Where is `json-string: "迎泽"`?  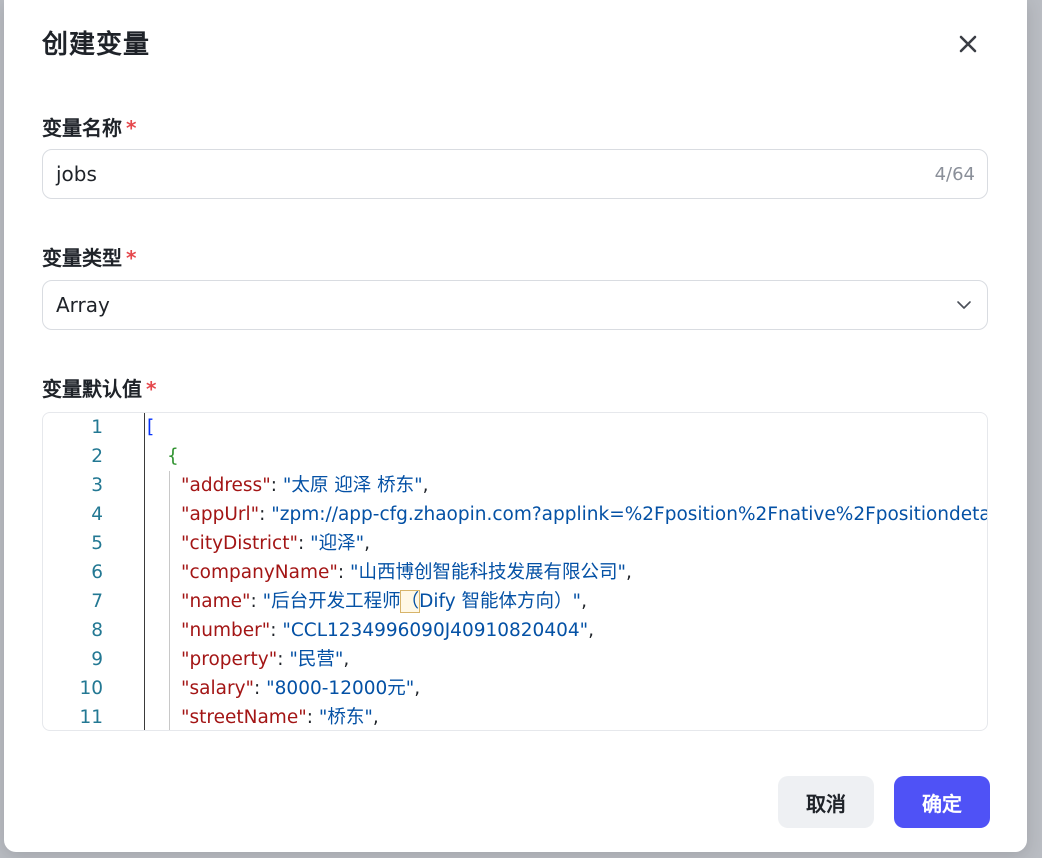
json-string: "迎泽" is located at coordinates (337, 543).